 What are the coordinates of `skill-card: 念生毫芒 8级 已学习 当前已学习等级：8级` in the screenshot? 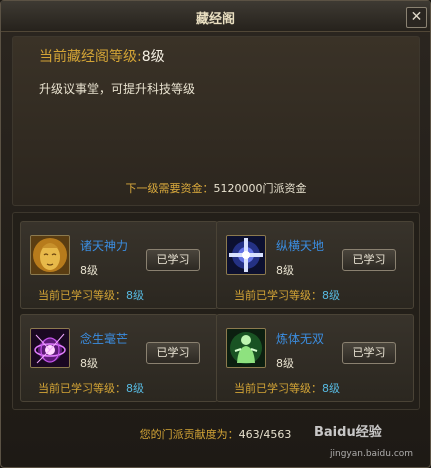 It's located at (119, 358).